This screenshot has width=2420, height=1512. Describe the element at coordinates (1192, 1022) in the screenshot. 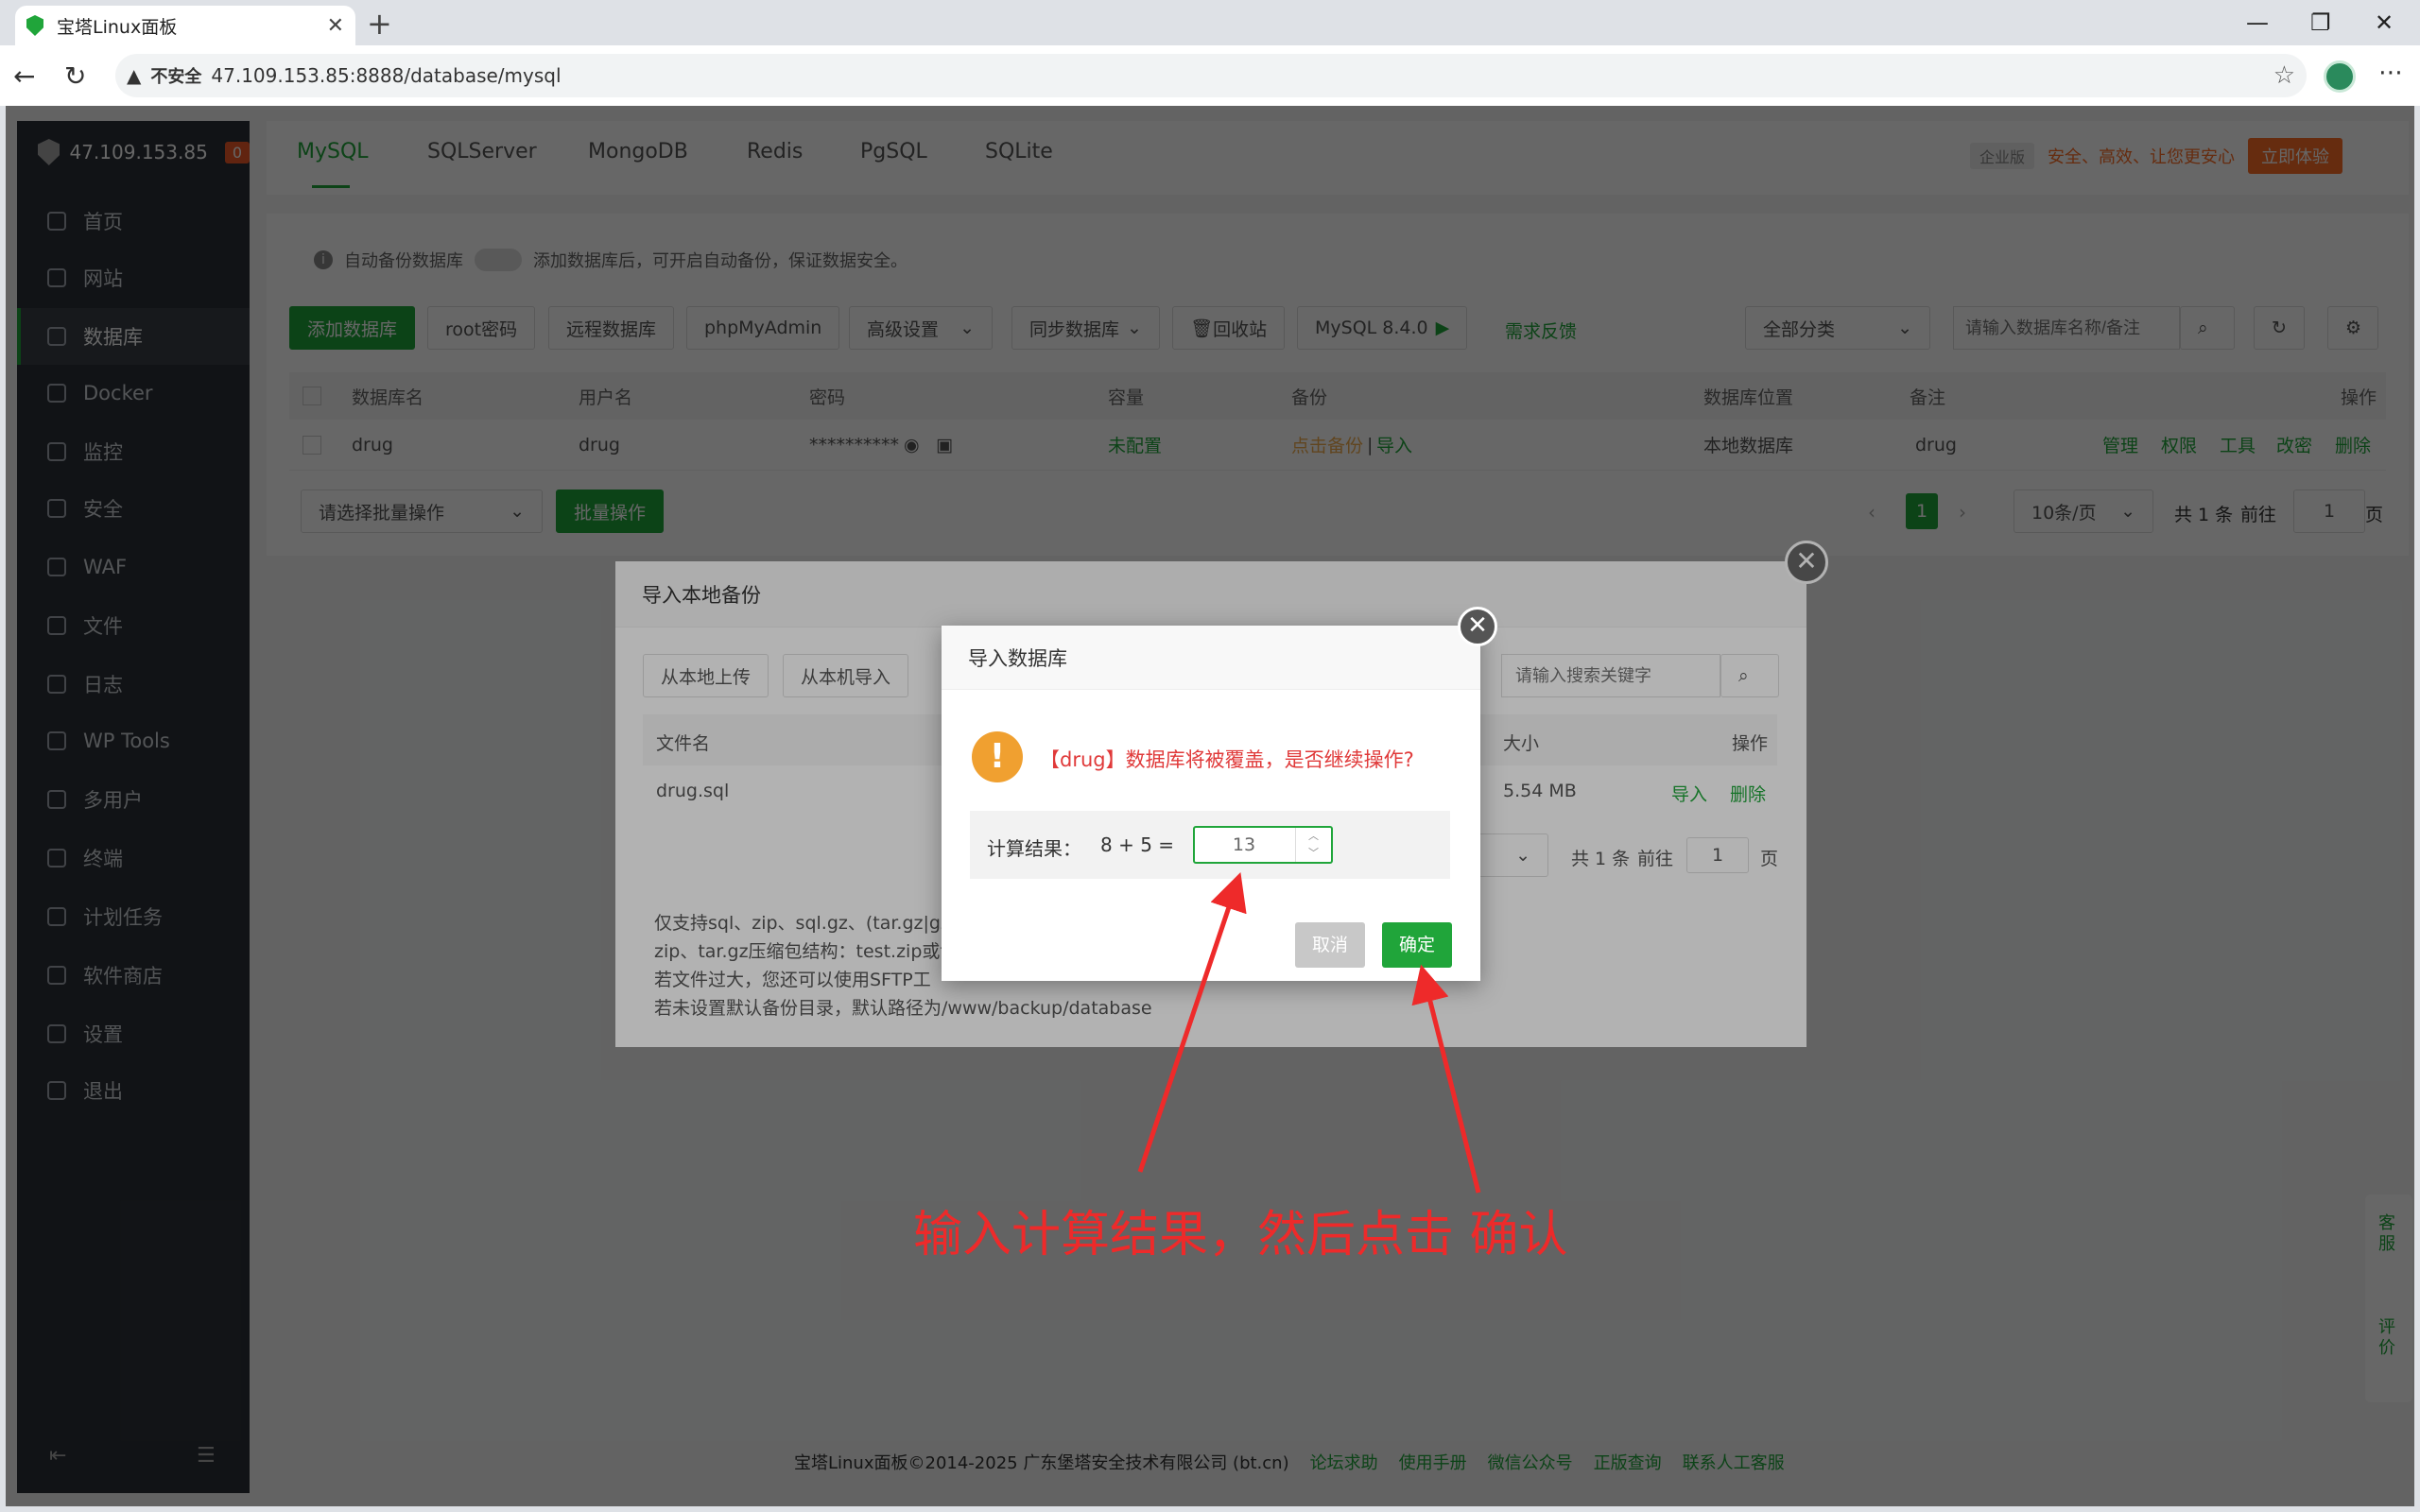

I see `arrow-to-input` at that location.